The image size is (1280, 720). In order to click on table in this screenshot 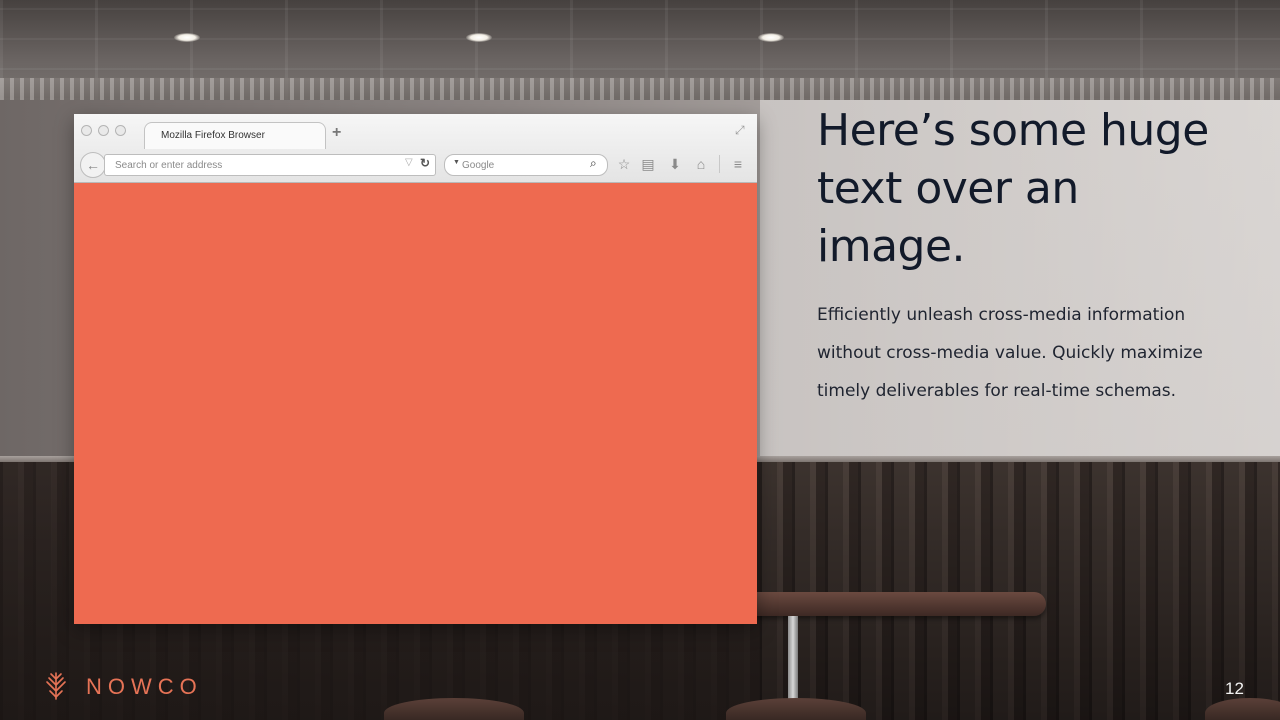, I will do `click(901, 604)`.